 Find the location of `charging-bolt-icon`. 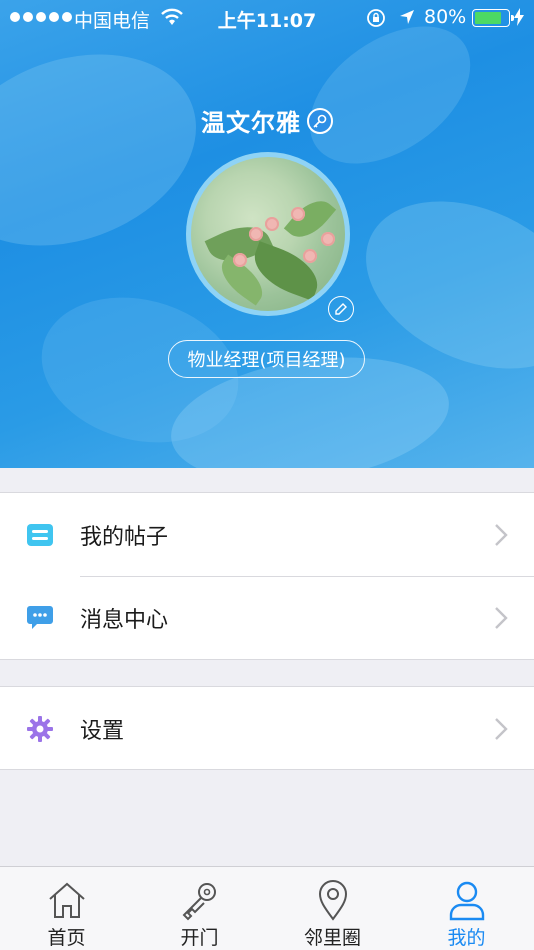

charging-bolt-icon is located at coordinates (519, 19).